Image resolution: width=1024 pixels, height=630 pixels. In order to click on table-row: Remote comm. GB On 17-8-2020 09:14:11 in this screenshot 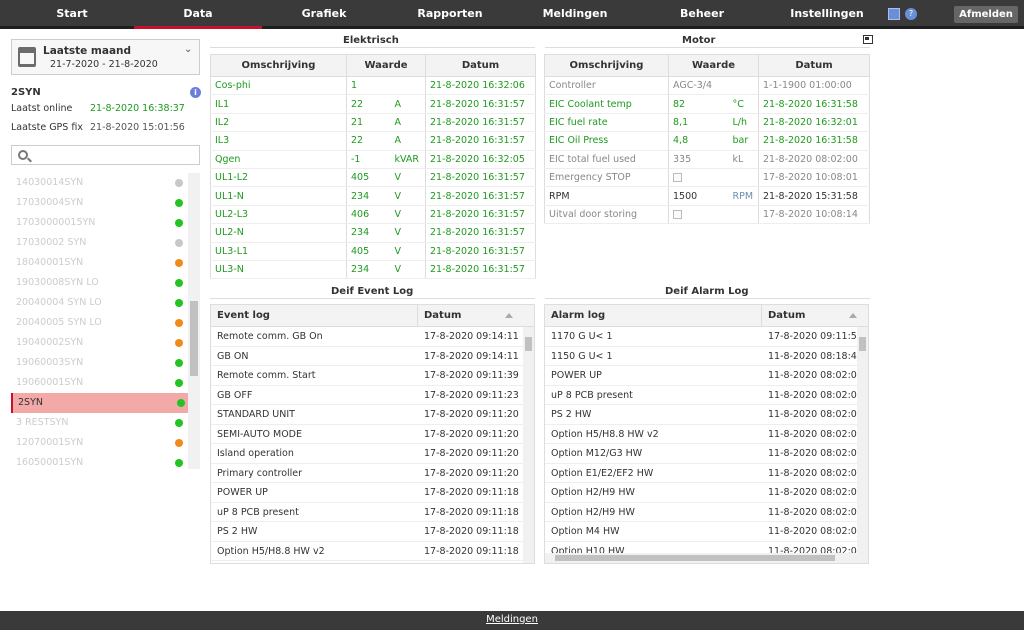, I will do `click(367, 337)`.